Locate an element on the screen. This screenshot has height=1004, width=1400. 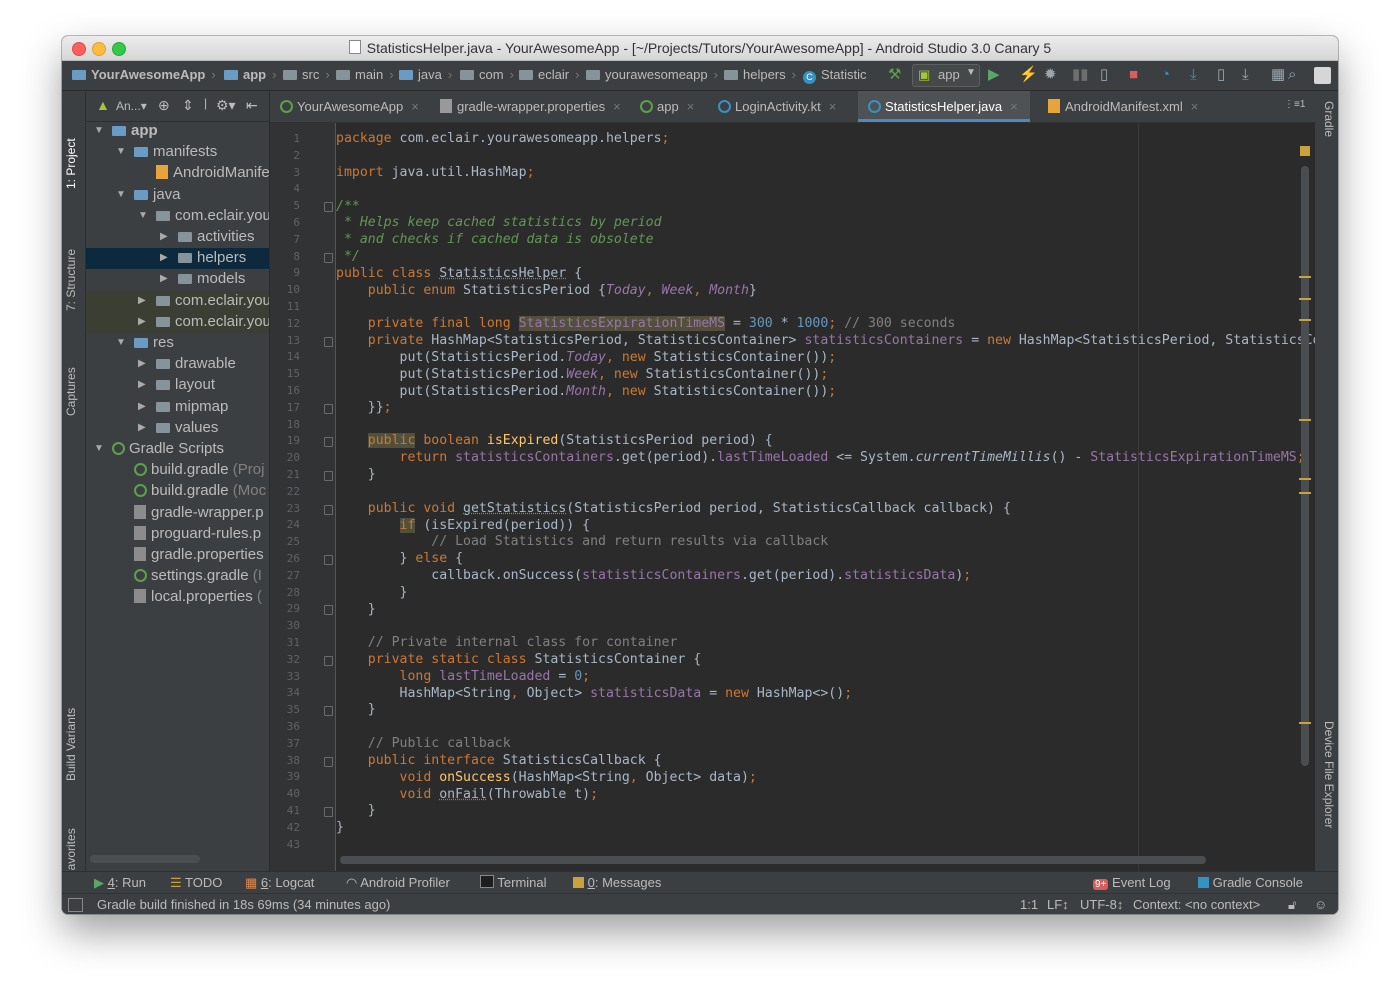
avd-manager-icon: ▯ is located at coordinates (1221, 75).